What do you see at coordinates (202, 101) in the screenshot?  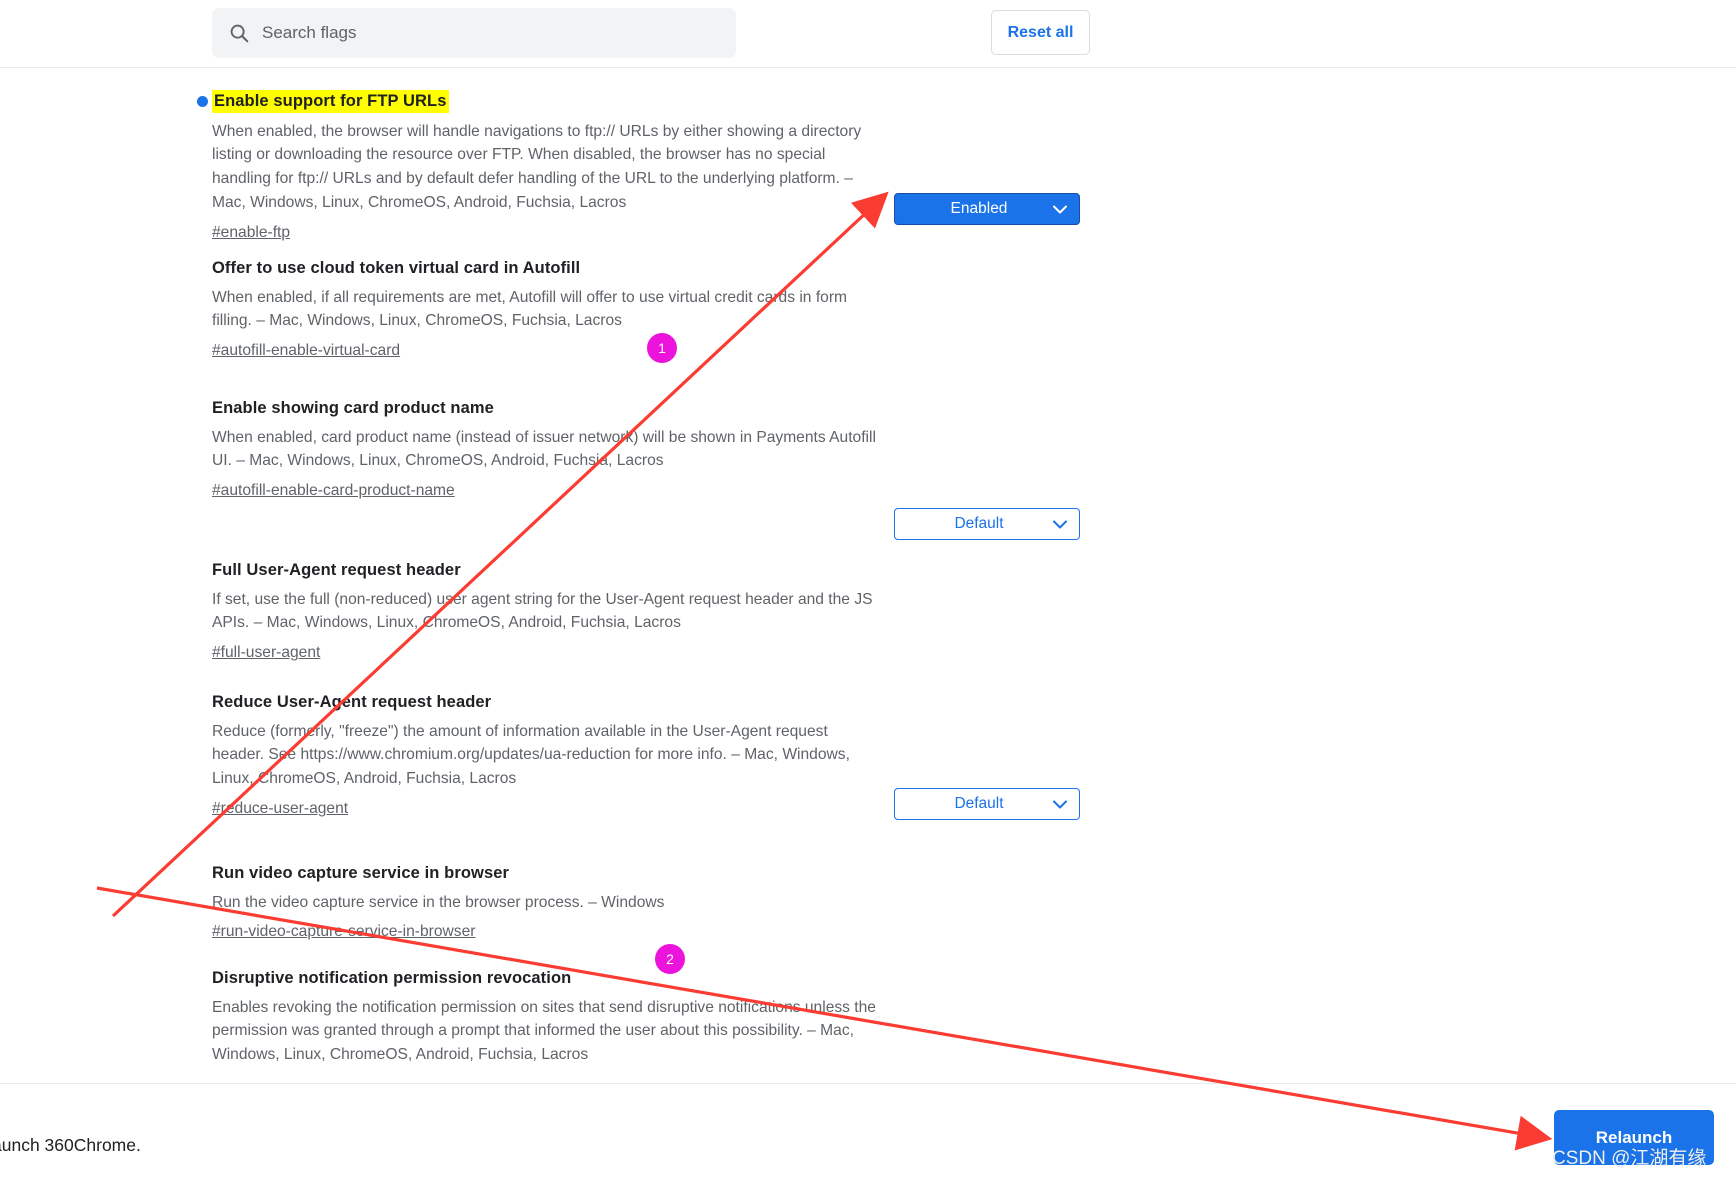 I see `flag-modified-dot-icon` at bounding box center [202, 101].